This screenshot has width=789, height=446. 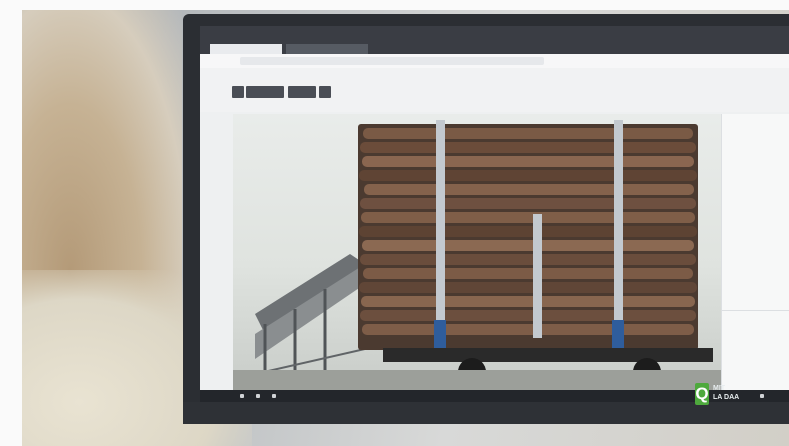 I want to click on trailer-bed, so click(x=548, y=355).